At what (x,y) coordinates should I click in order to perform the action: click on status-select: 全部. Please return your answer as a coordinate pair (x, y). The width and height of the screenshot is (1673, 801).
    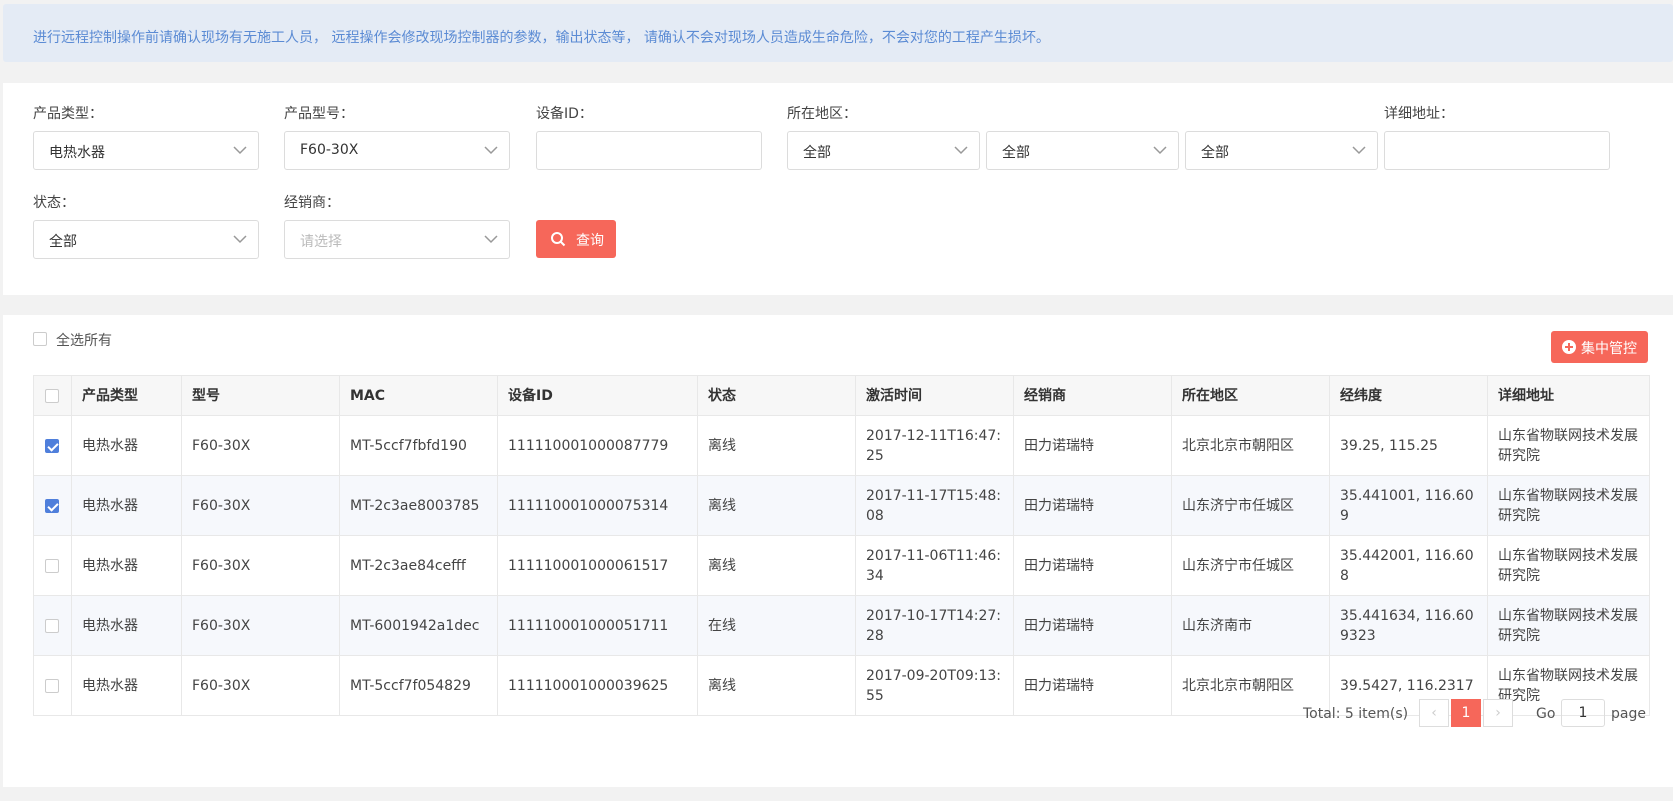
    Looking at the image, I should click on (146, 239).